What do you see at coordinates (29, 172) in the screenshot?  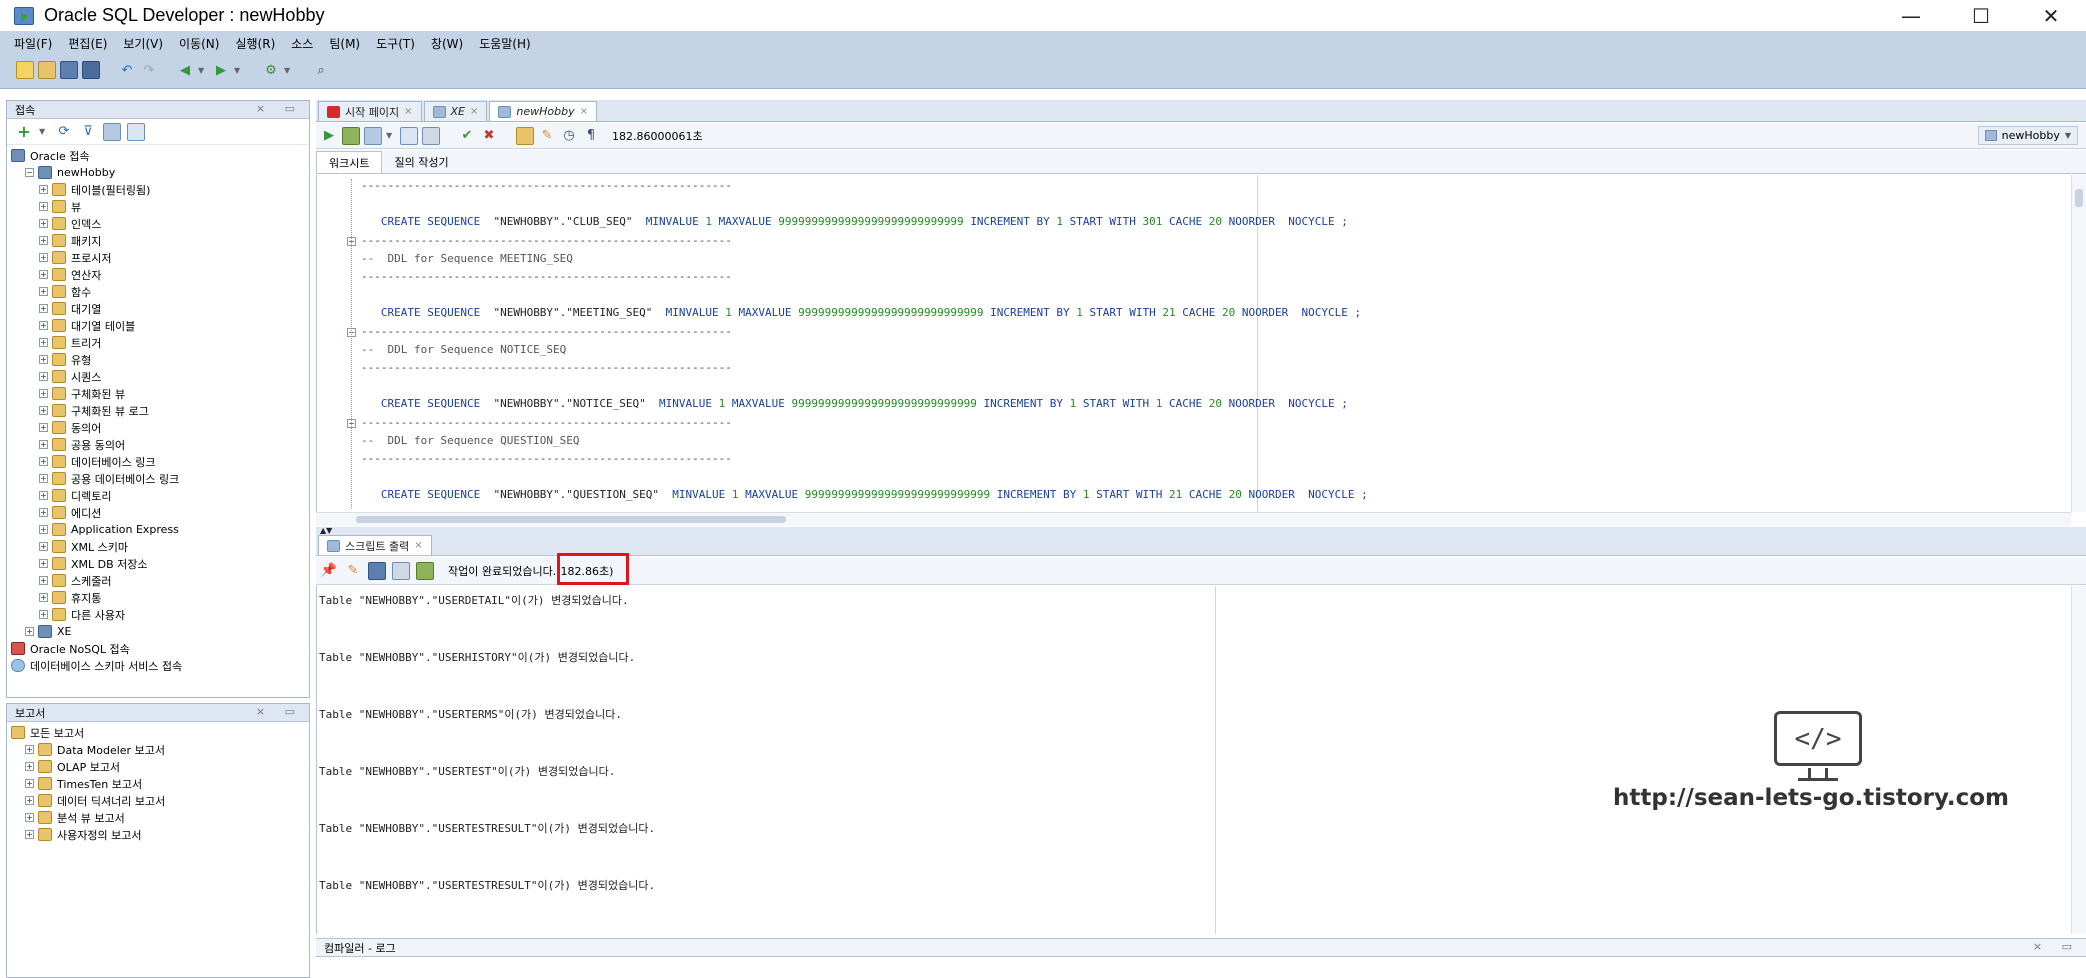 I see `collapse-icon: −` at bounding box center [29, 172].